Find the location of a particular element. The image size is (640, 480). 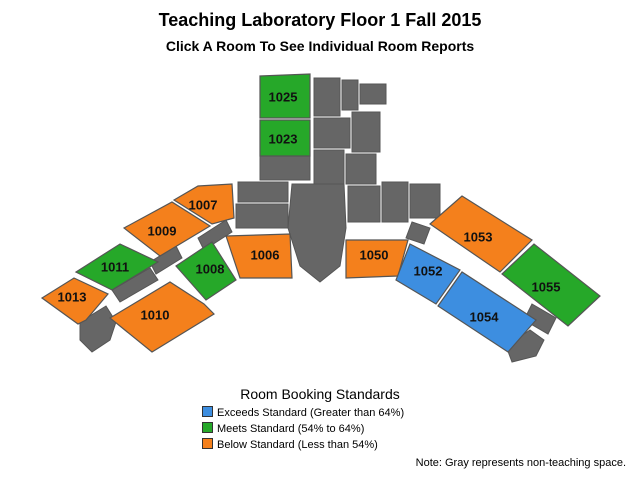

room-label-1008: 1008 is located at coordinates (210, 268).